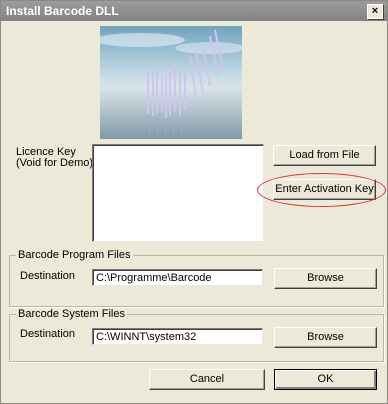 This screenshot has width=388, height=404. I want to click on ok-button: OK, so click(325, 379).